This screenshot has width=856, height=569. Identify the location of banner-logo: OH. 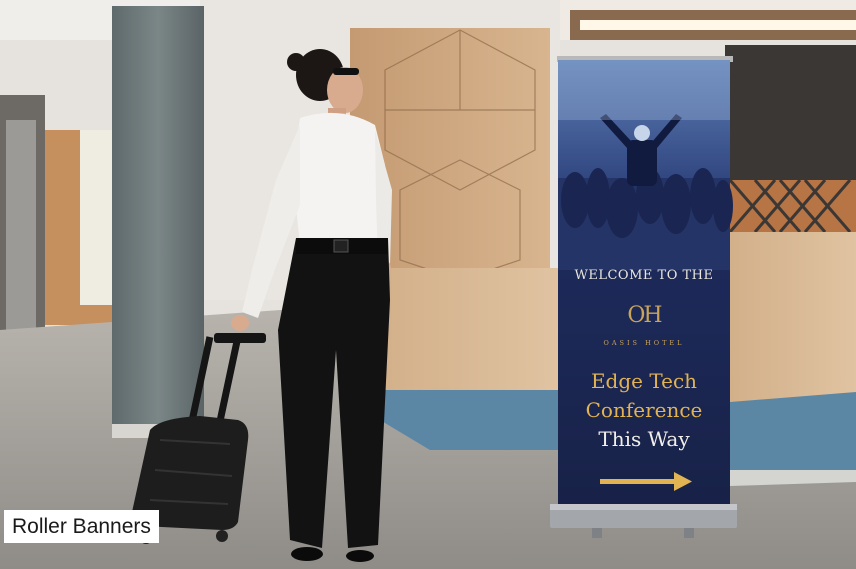
(644, 315).